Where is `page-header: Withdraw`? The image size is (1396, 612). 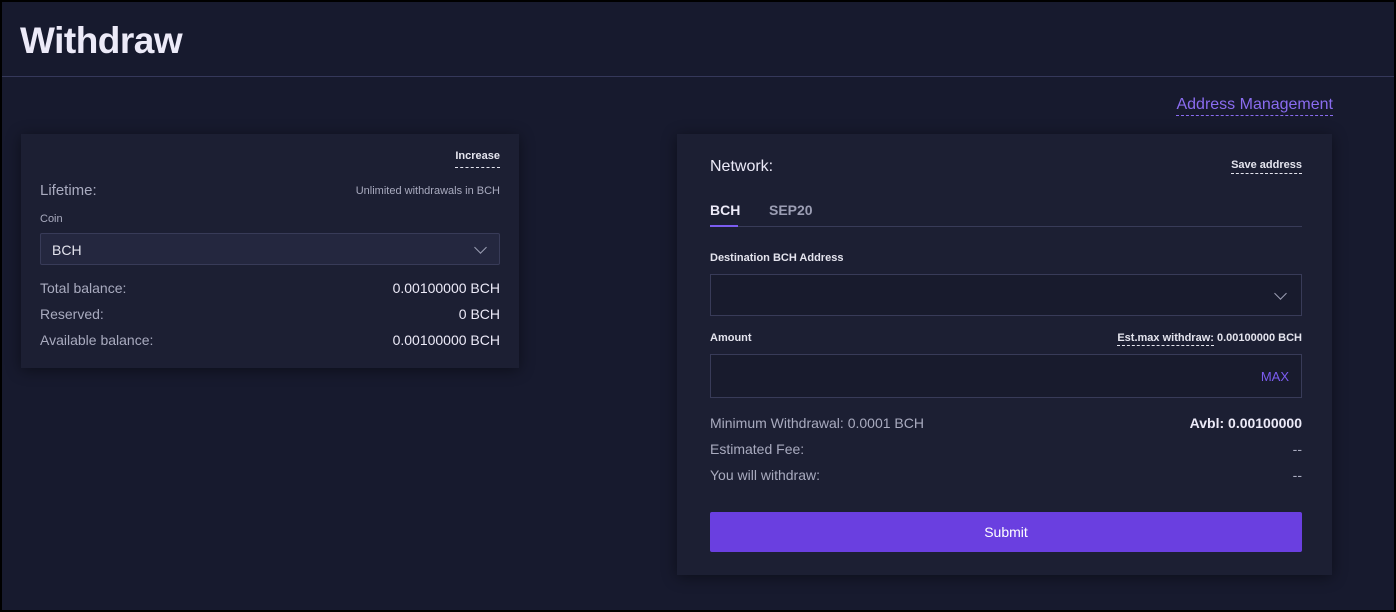
page-header: Withdraw is located at coordinates (698, 39).